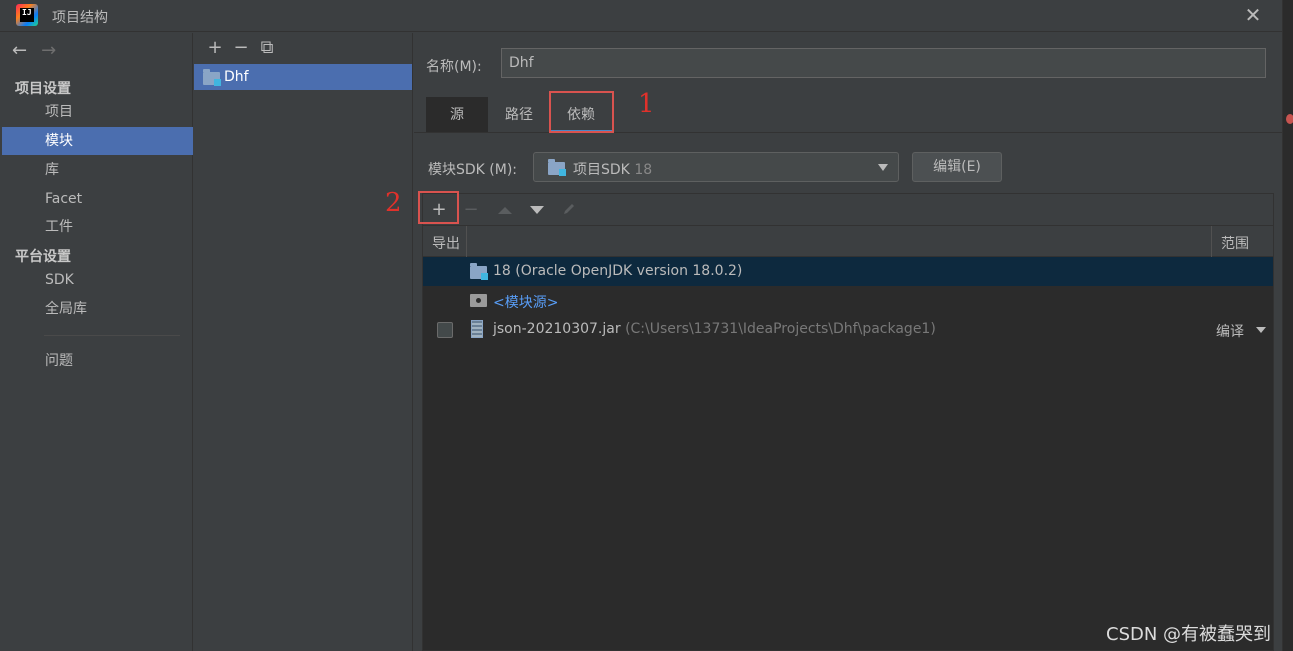 The image size is (1293, 651). Describe the element at coordinates (97, 280) in the screenshot. I see `sidebar-item-sdks: SDK` at that location.